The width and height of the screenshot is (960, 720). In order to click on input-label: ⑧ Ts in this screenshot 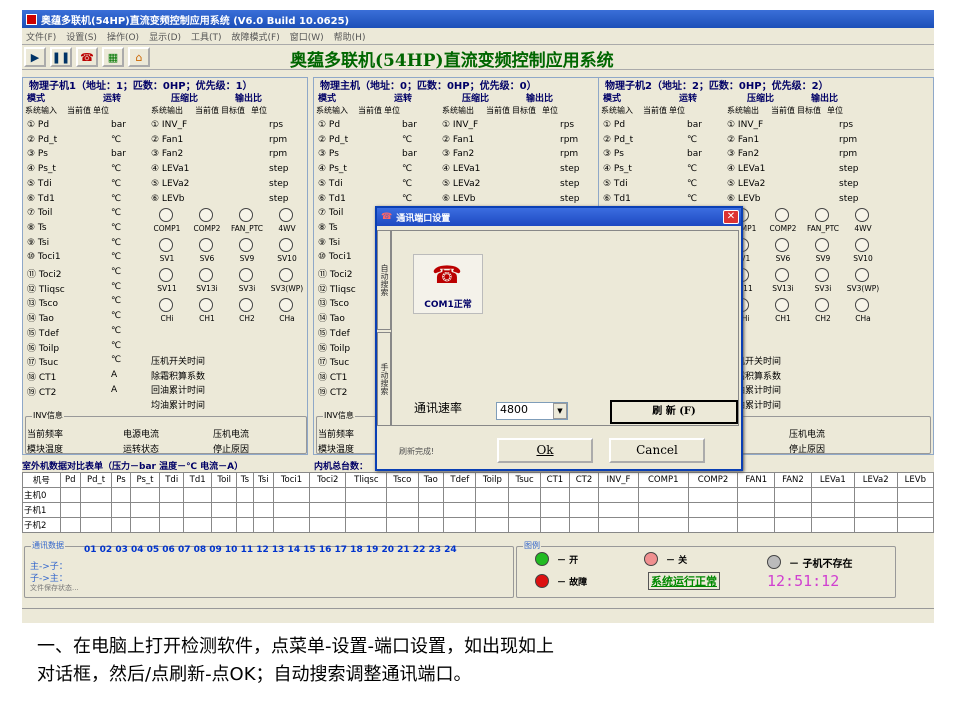, I will do `click(328, 227)`.